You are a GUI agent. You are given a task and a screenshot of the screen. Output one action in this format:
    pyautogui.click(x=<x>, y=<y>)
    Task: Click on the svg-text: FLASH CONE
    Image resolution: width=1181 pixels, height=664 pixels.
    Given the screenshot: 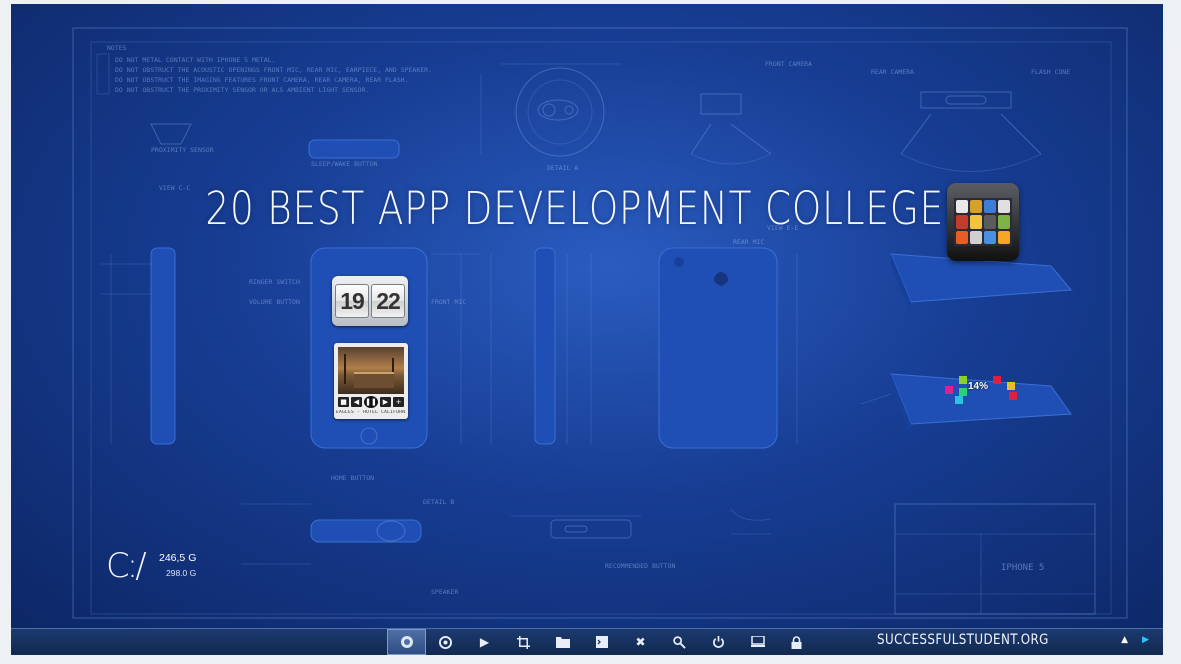 What is the action you would take?
    pyautogui.click(x=1050, y=72)
    